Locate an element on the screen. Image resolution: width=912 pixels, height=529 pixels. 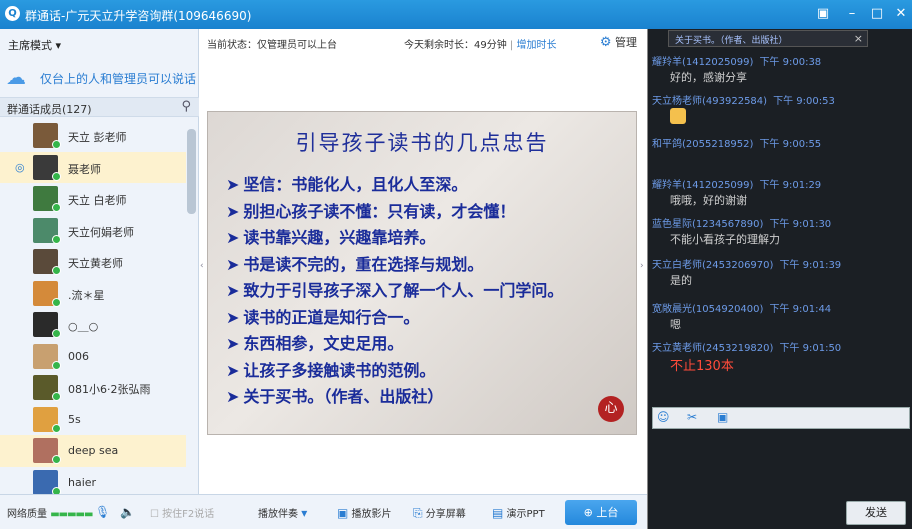
member-item: 天立何娟老师 is located at coordinates (93, 231).